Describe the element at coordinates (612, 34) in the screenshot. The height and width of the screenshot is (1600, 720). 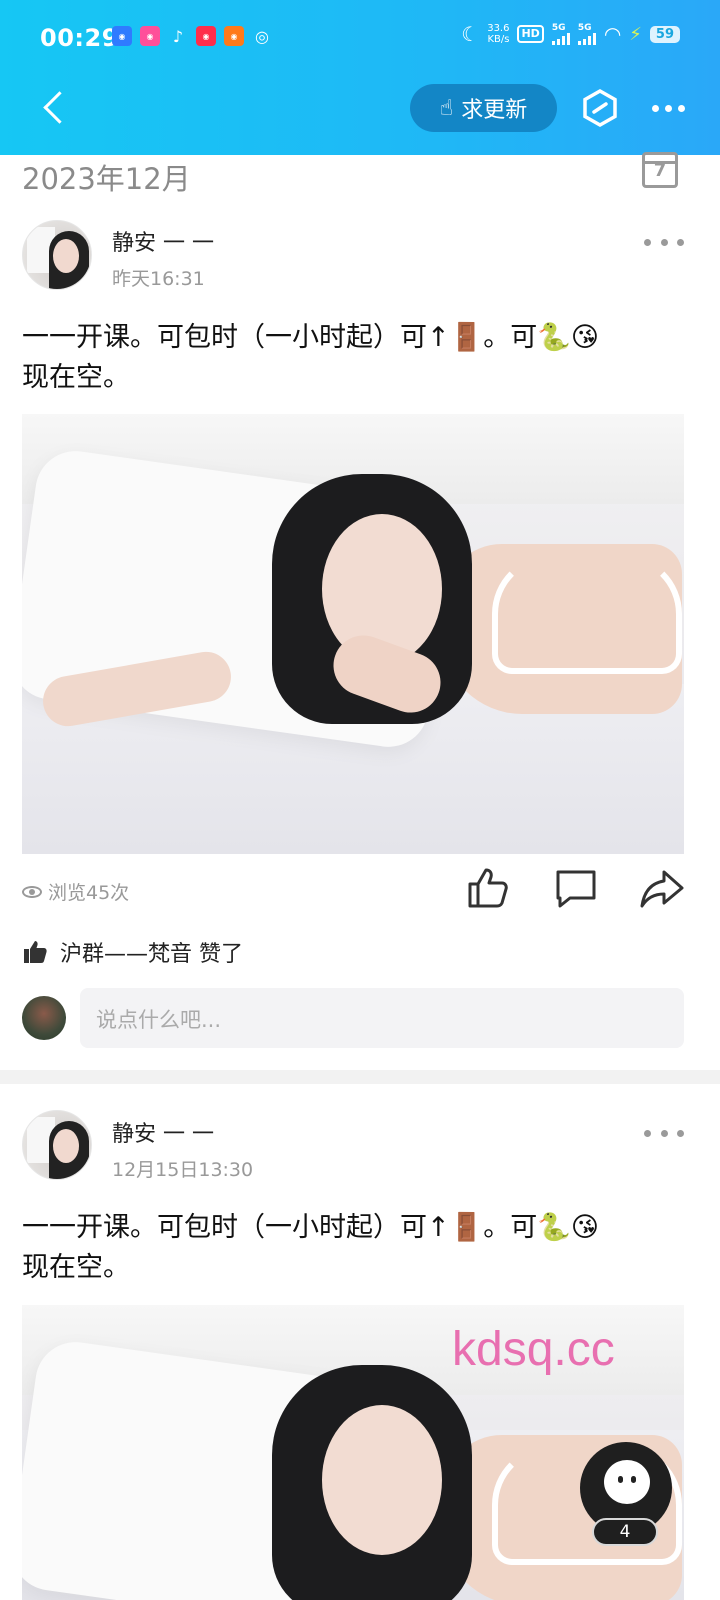
I see `wifi-icon: ◠` at that location.